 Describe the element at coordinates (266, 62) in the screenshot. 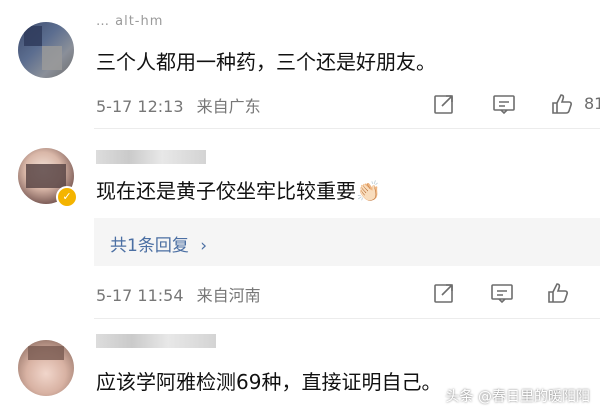

I see `comment-text: 三个人都用一种药，三个还是好朋友。` at that location.